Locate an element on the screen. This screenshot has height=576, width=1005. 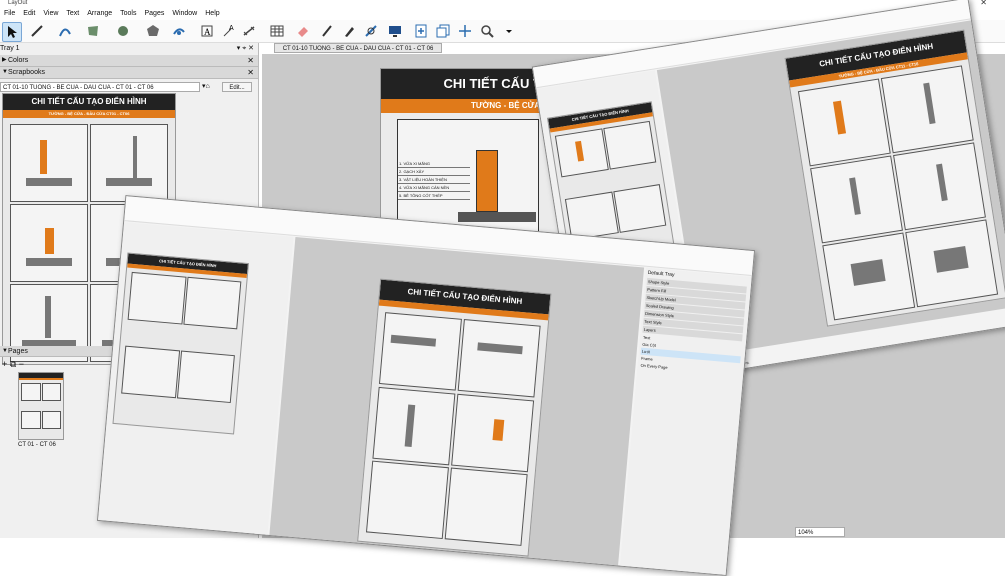
duplicate-page-icon is located at coordinates (443, 31).